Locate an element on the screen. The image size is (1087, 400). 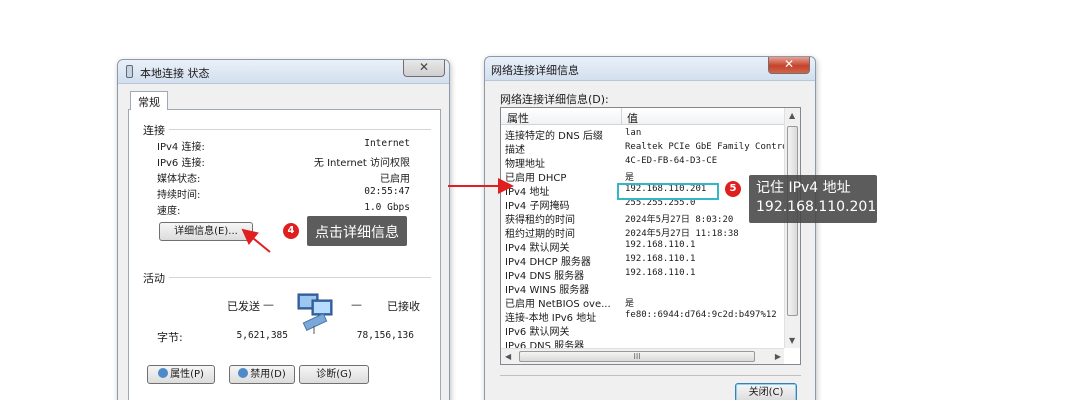
tab-general: 常规 is located at coordinates (149, 100).